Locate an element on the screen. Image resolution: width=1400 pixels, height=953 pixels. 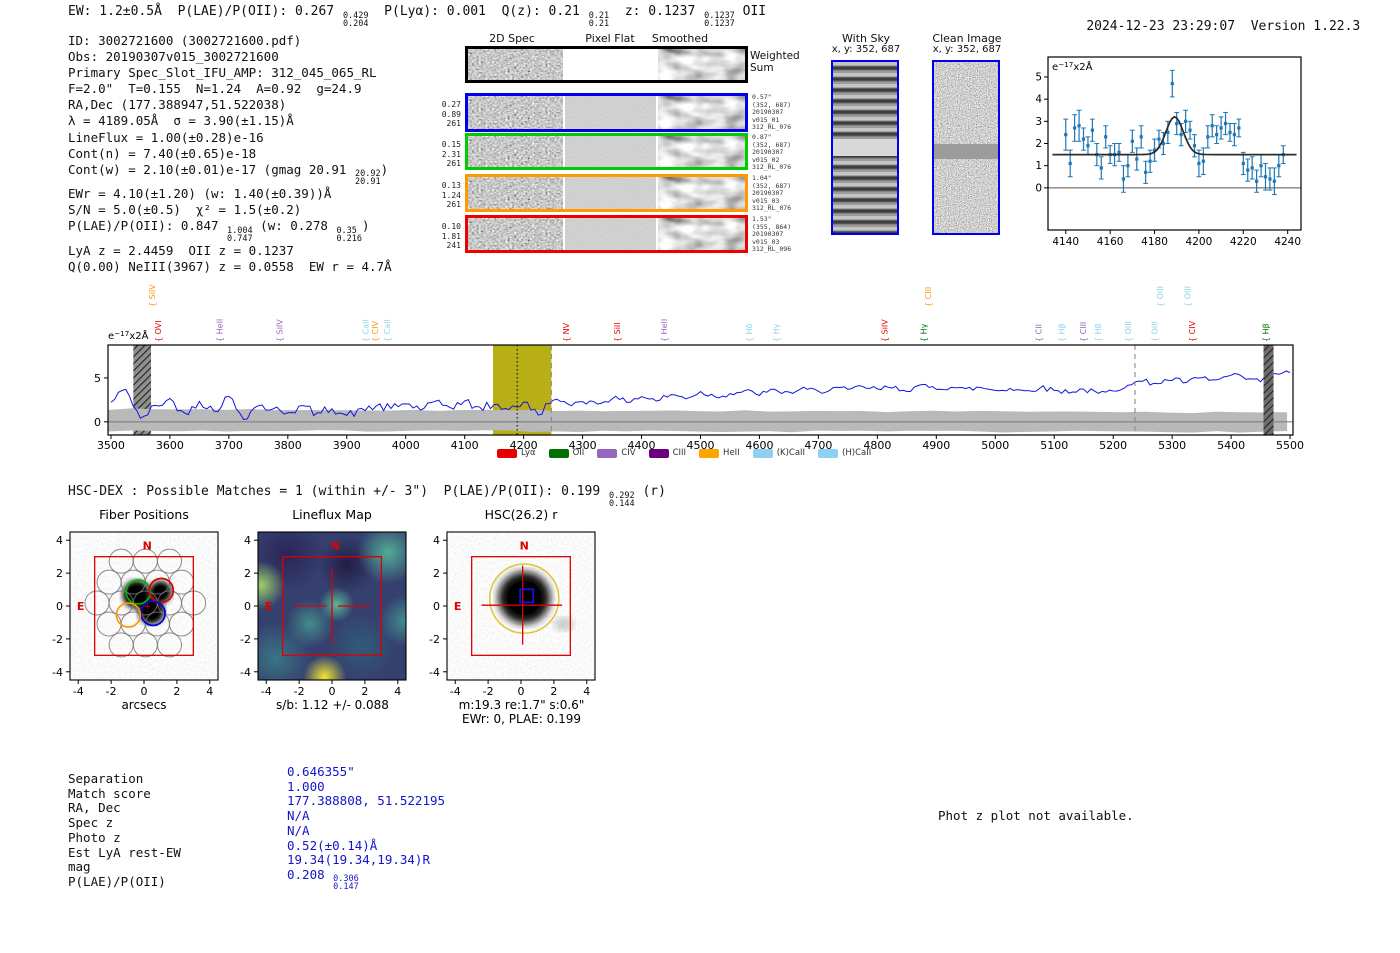
match-row-label: Match score is located at coordinates (109, 793).